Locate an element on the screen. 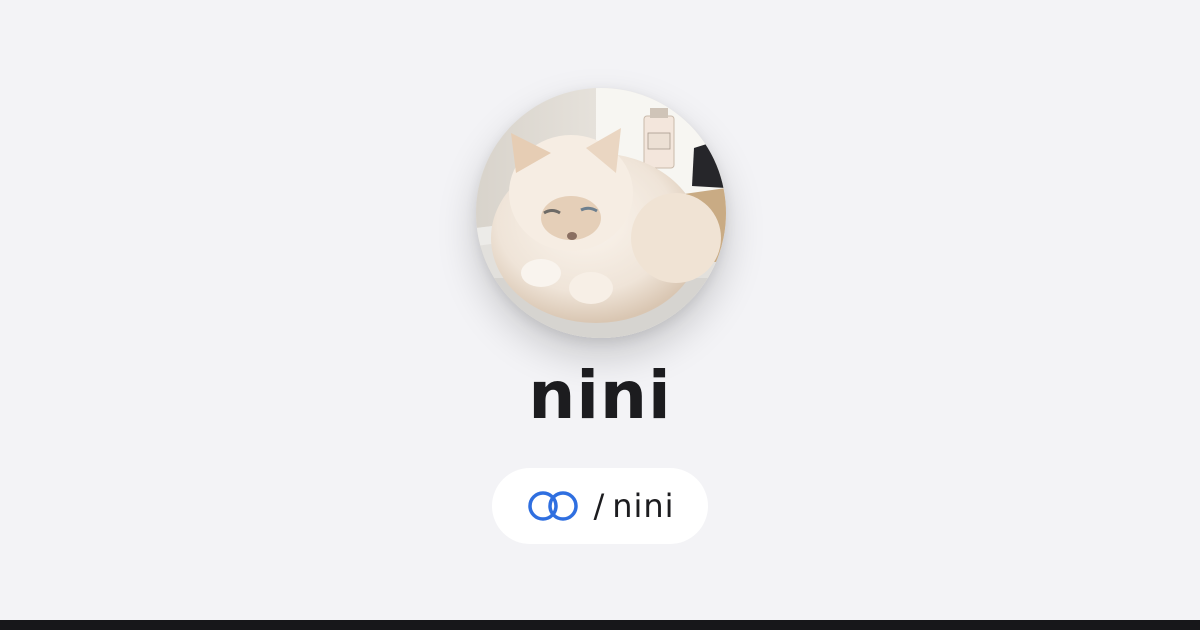 This screenshot has height=630, width=1200. cat-photo-image is located at coordinates (601, 213).